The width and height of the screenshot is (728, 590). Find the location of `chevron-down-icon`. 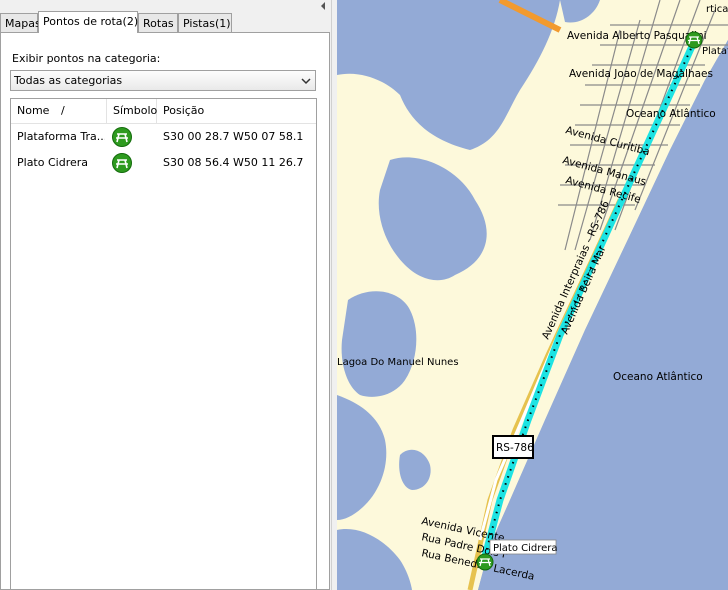

chevron-down-icon is located at coordinates (306, 81).